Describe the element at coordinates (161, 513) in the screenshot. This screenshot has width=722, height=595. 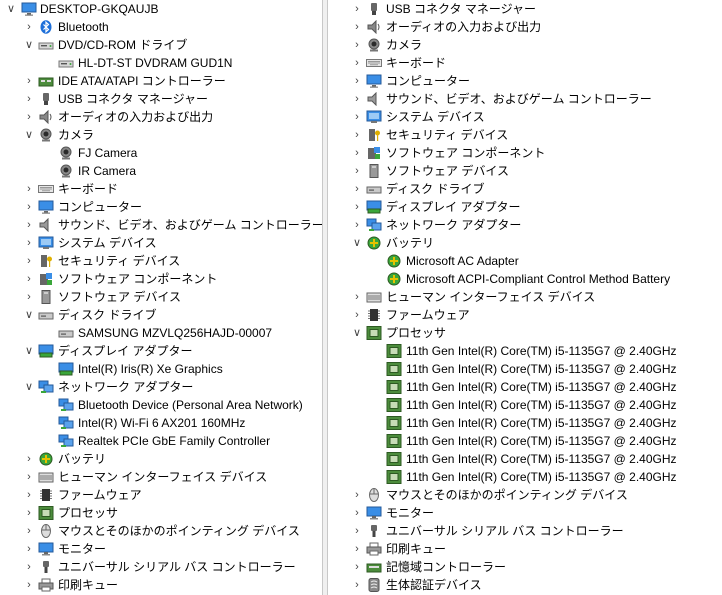
I see `device-category: › プロセッサ` at that location.